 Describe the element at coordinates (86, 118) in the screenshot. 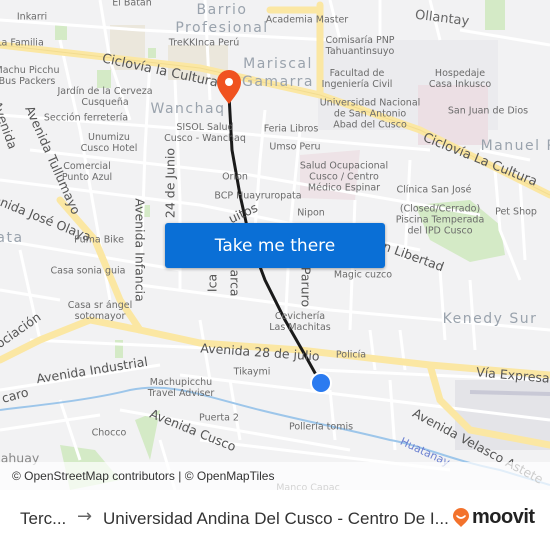

I see `poi-seccion-ferreteria: Sección ferretería` at that location.